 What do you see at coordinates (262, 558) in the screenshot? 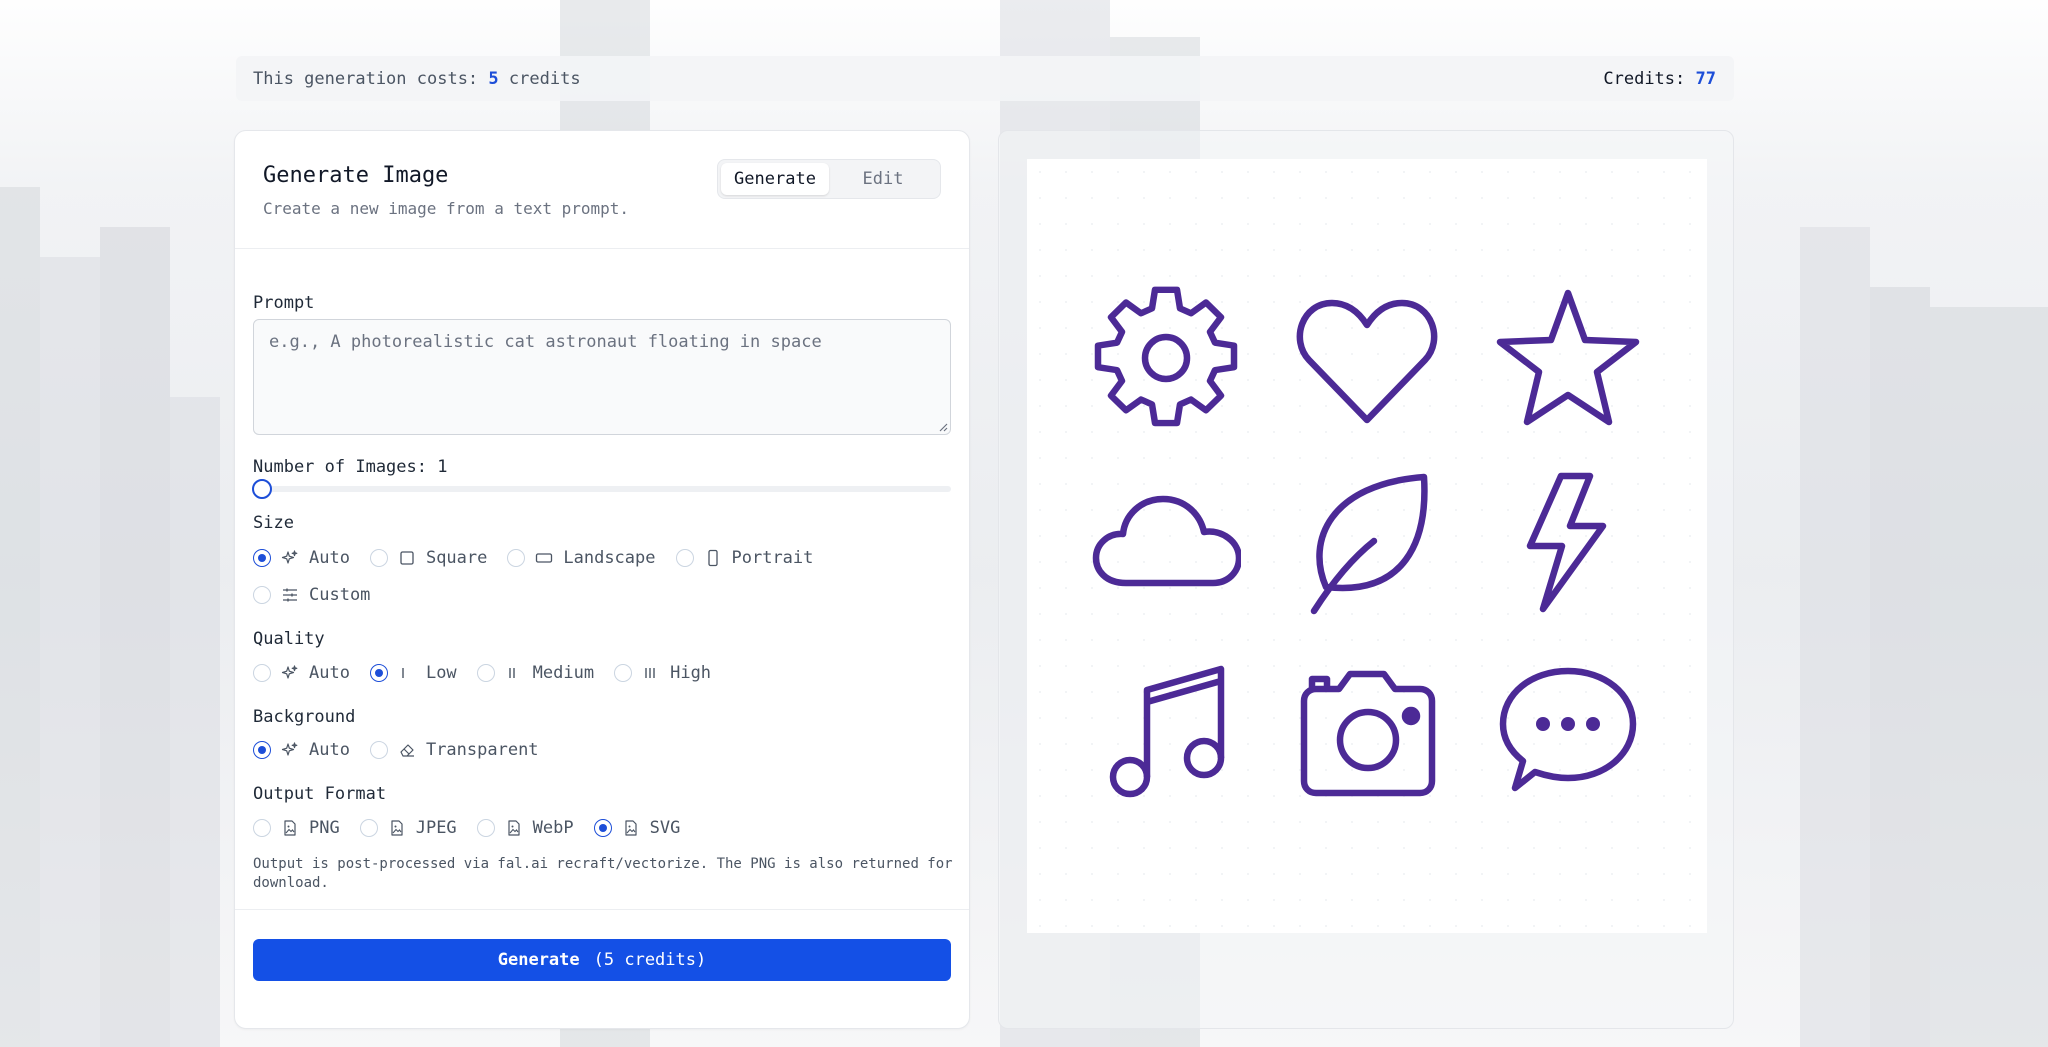
I see `size-auto-radio` at bounding box center [262, 558].